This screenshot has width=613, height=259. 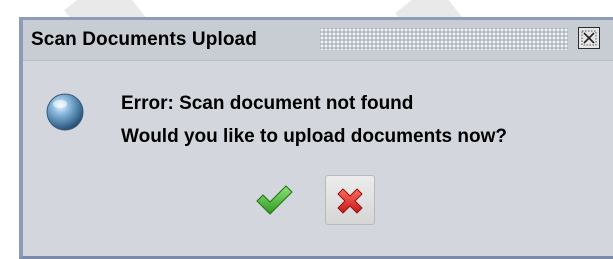 What do you see at coordinates (444, 39) in the screenshot?
I see `titlebar-drag-grip` at bounding box center [444, 39].